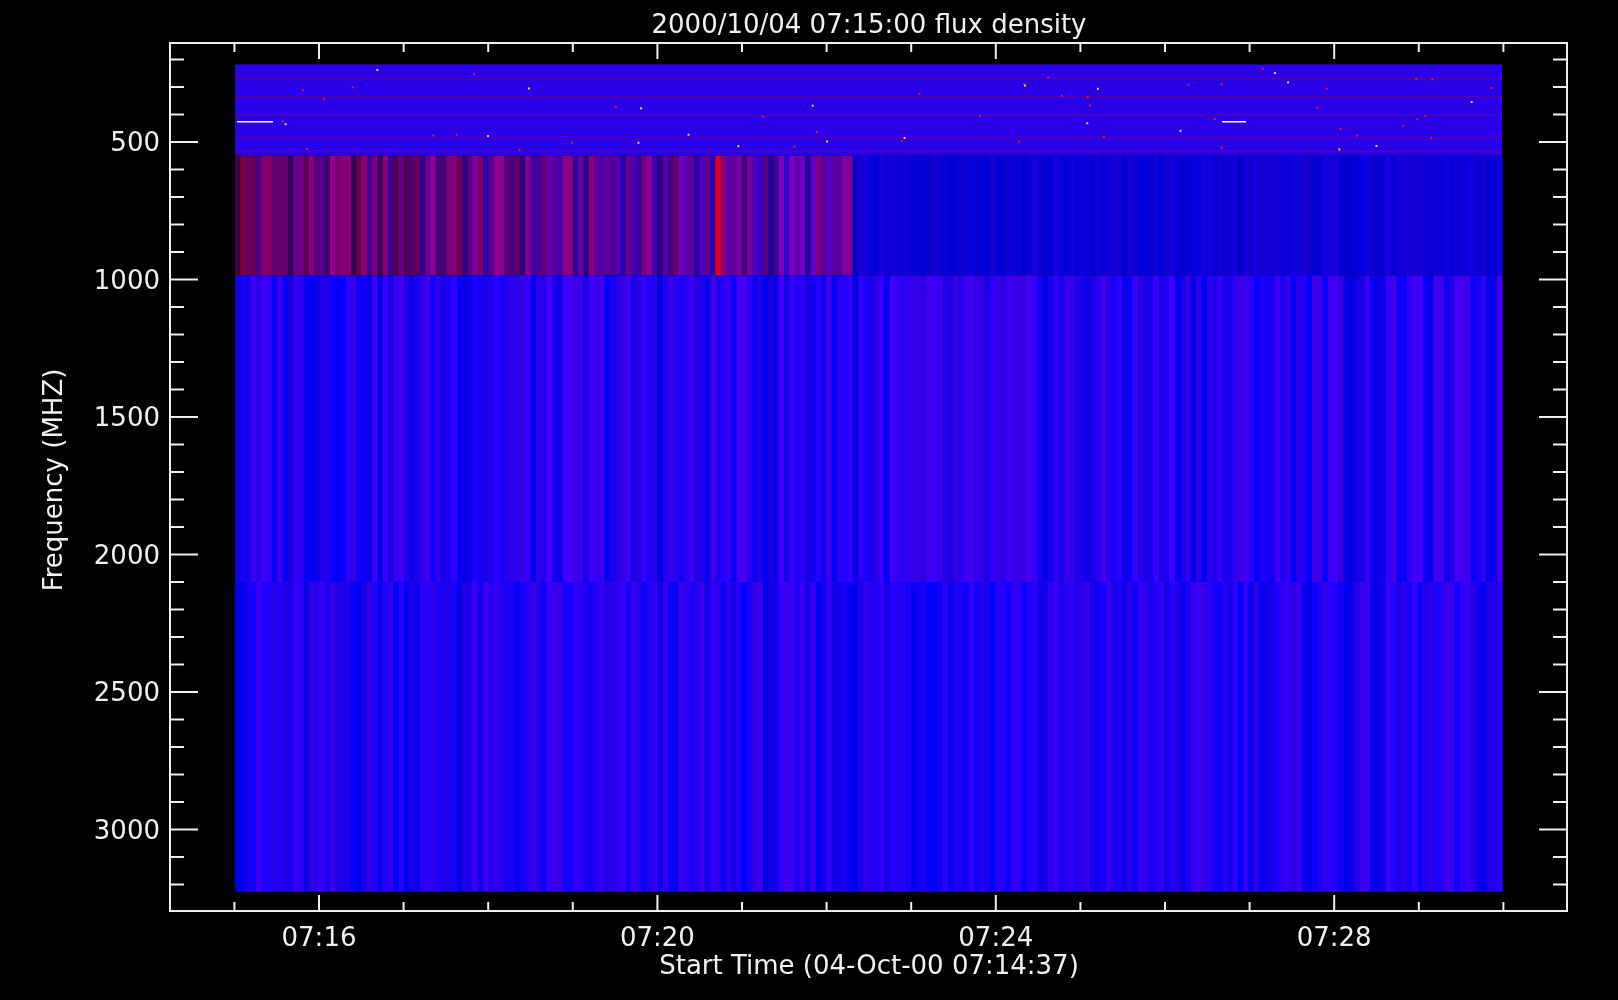 This screenshot has width=1618, height=1000. I want to click on y-tick-label: 2500, so click(126, 692).